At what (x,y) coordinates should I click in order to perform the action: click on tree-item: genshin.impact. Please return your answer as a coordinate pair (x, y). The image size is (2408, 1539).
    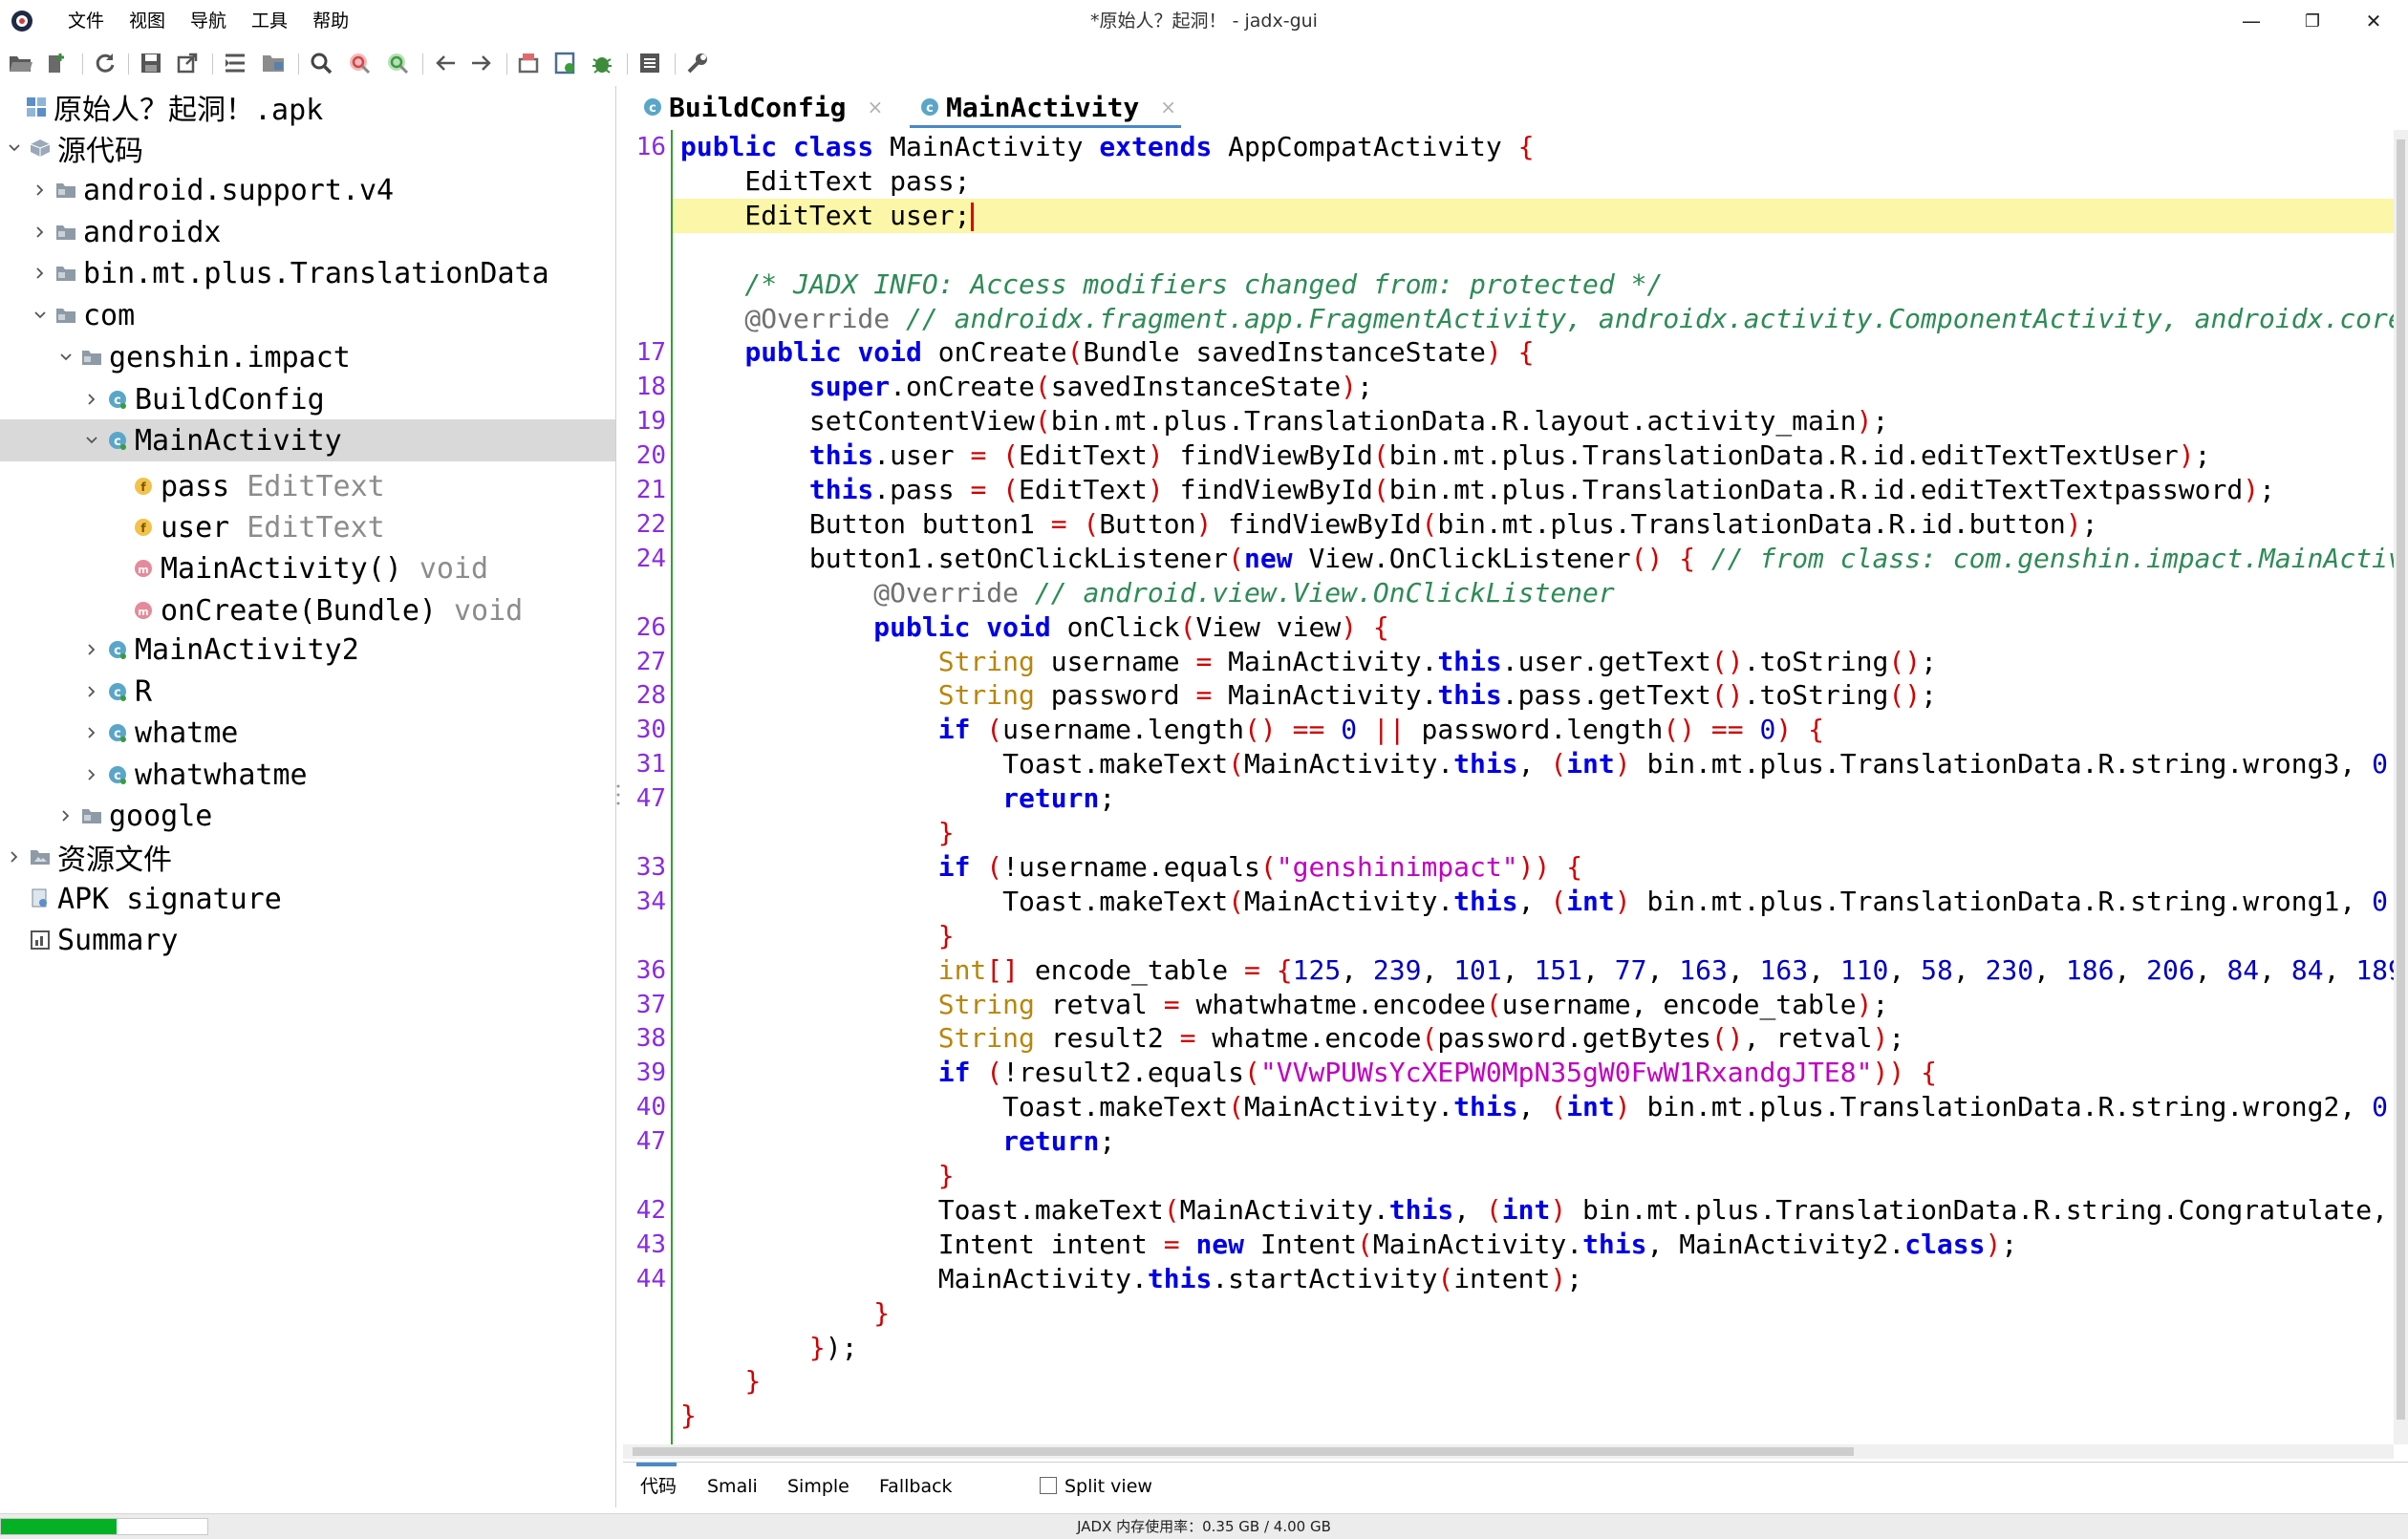
    Looking at the image, I should click on (308, 357).